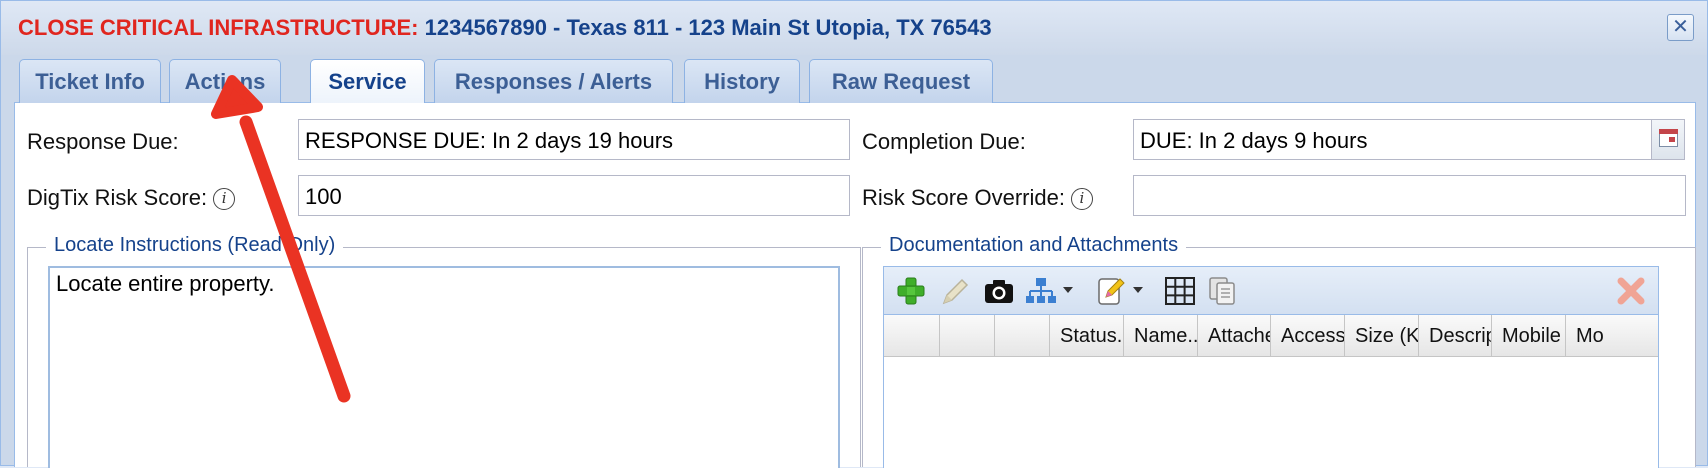 The width and height of the screenshot is (1708, 468). I want to click on risk-score-label-text: DigTix Risk Score:, so click(117, 197).